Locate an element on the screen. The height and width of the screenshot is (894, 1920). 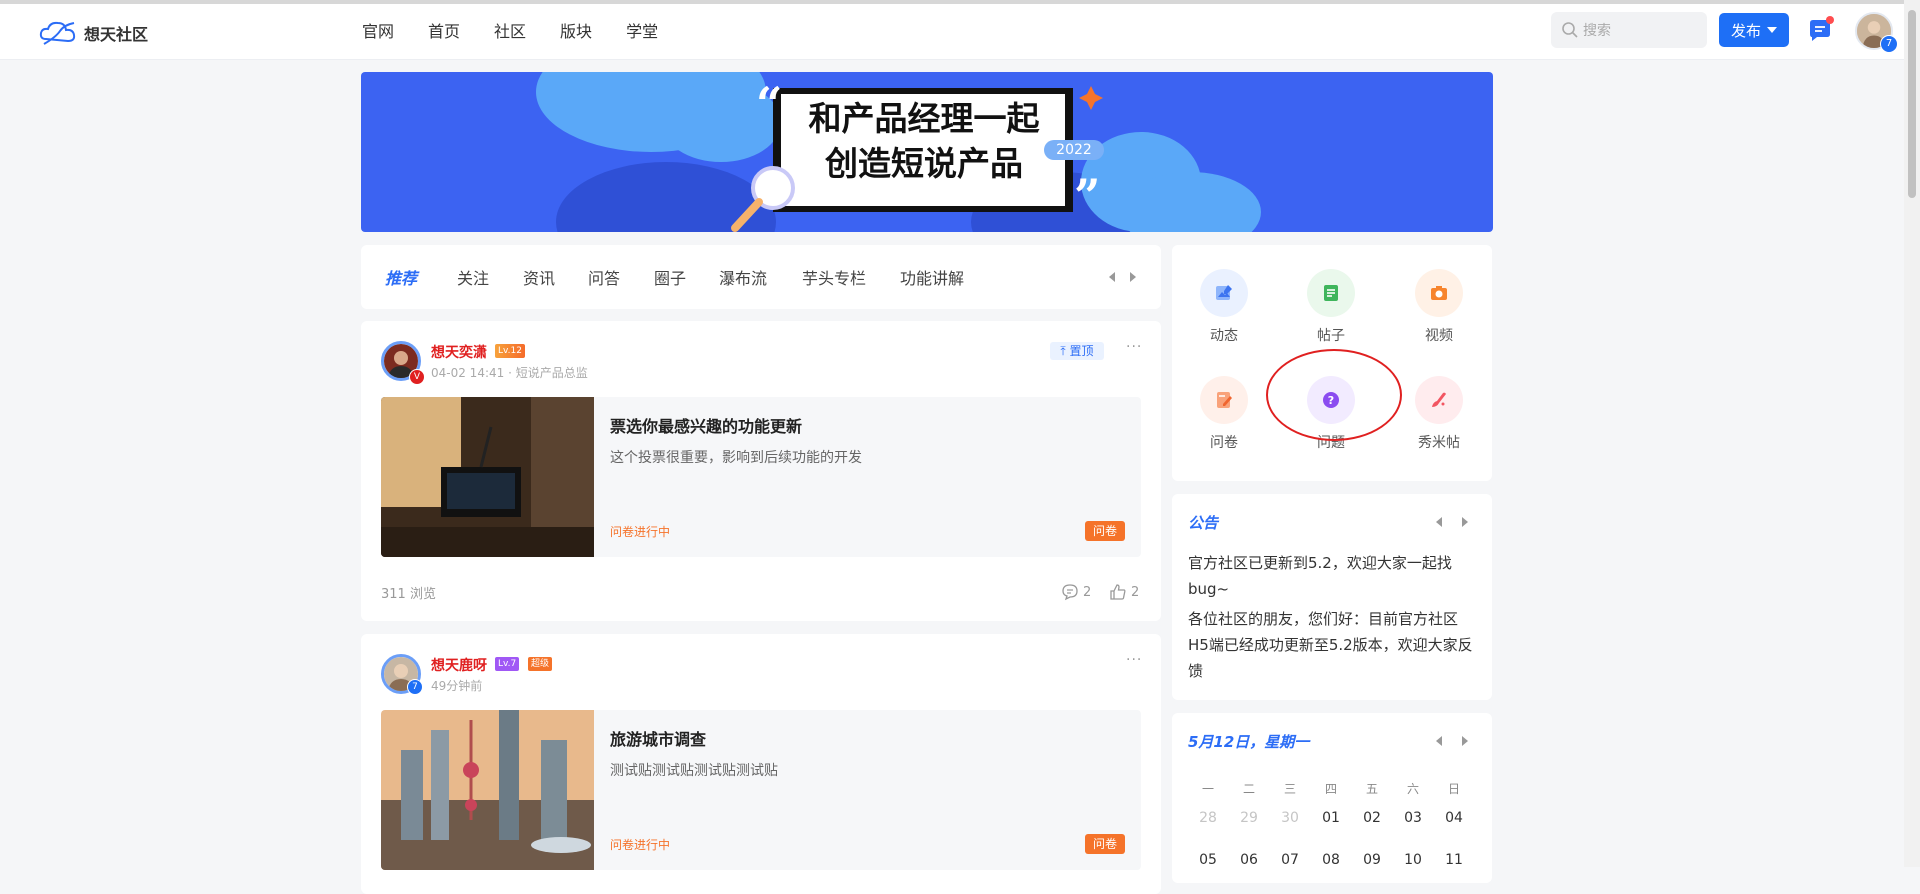
quick-action-xiumi: 秀米帖 is located at coordinates (1439, 414).